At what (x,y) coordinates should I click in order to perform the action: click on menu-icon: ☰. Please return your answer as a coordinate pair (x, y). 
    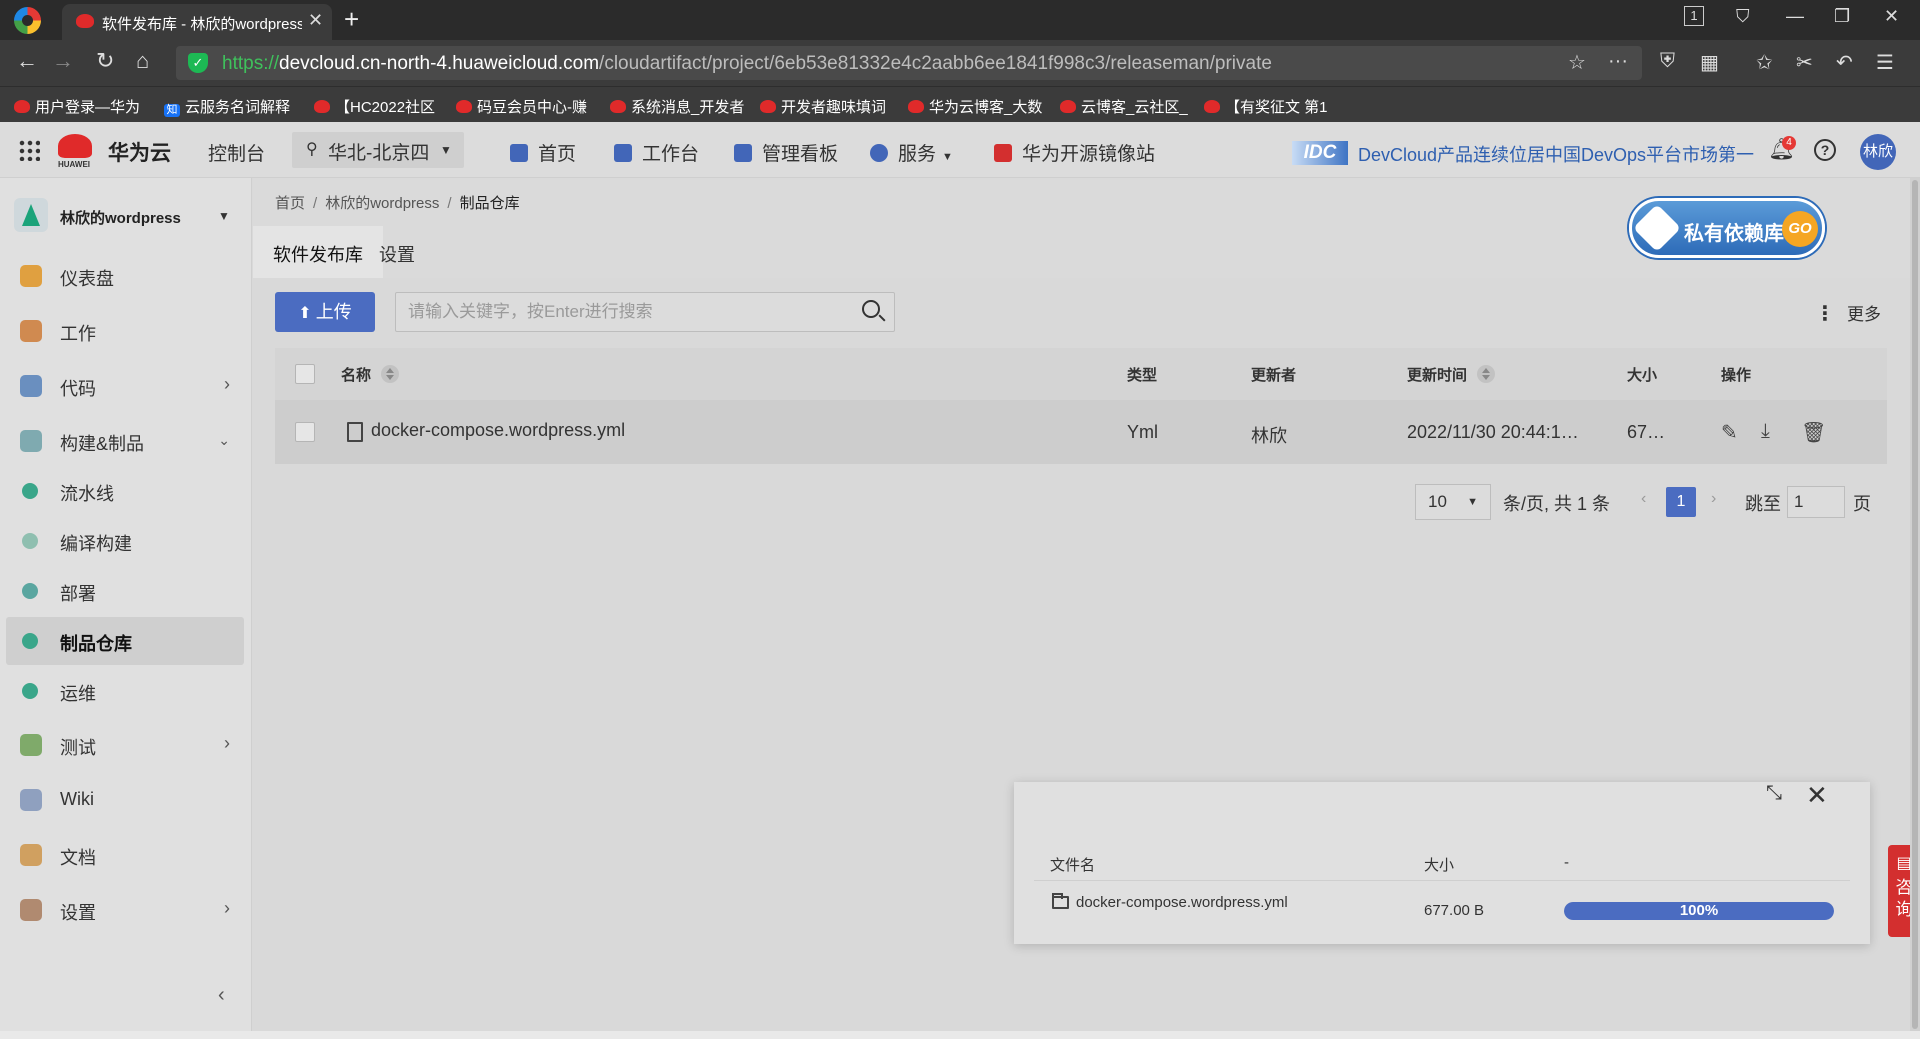
    Looking at the image, I should click on (1885, 62).